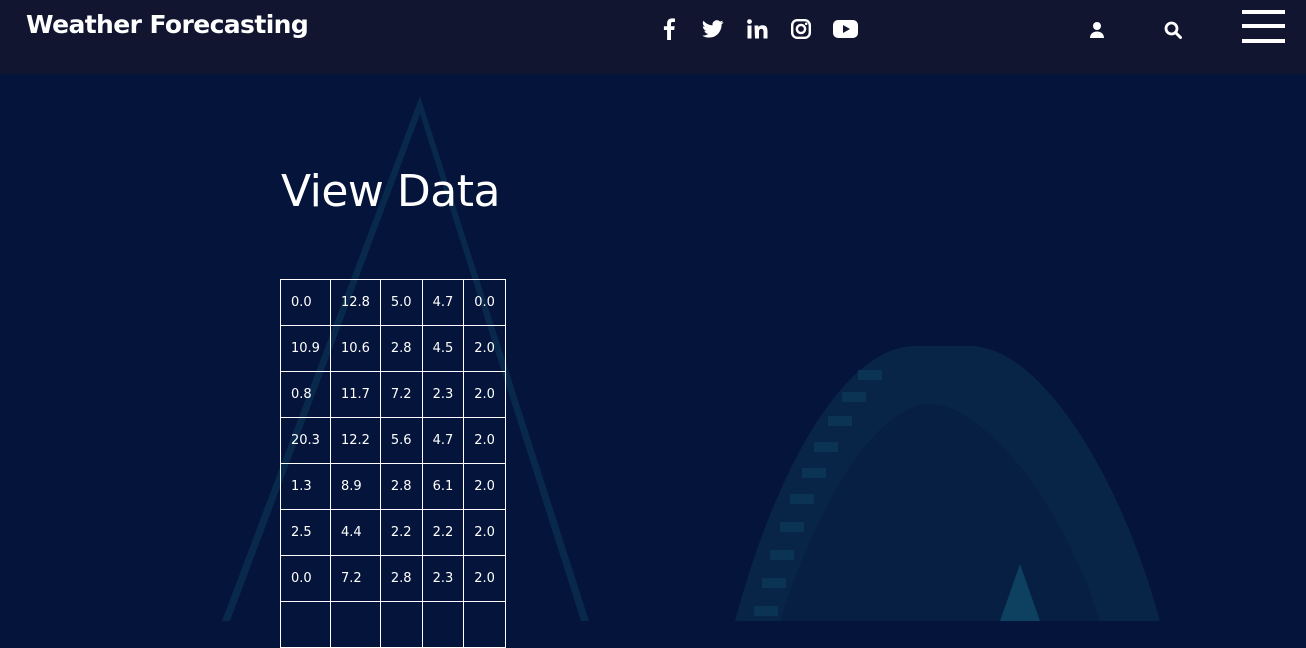  I want to click on table-cell: 11.7, so click(355, 394).